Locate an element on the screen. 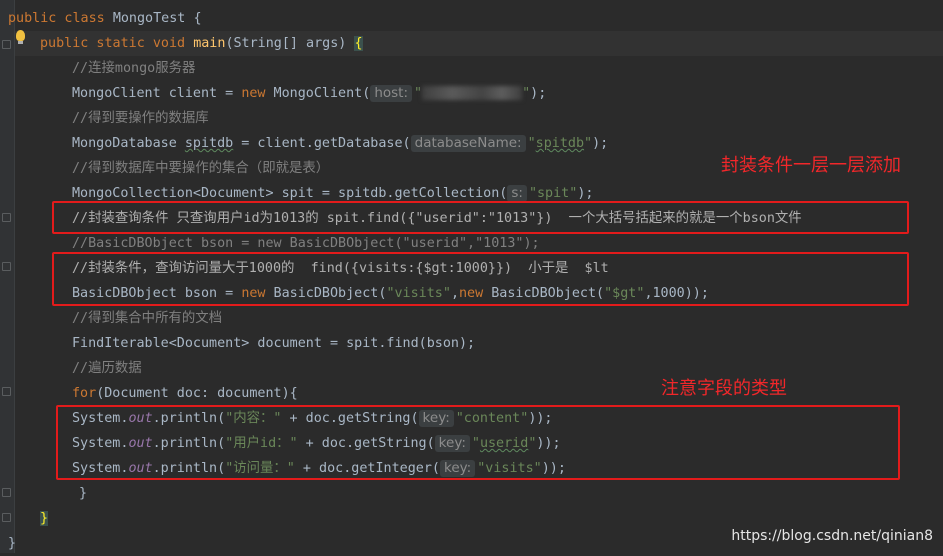 The height and width of the screenshot is (556, 943). code-line-close-class: } is located at coordinates (12, 543).